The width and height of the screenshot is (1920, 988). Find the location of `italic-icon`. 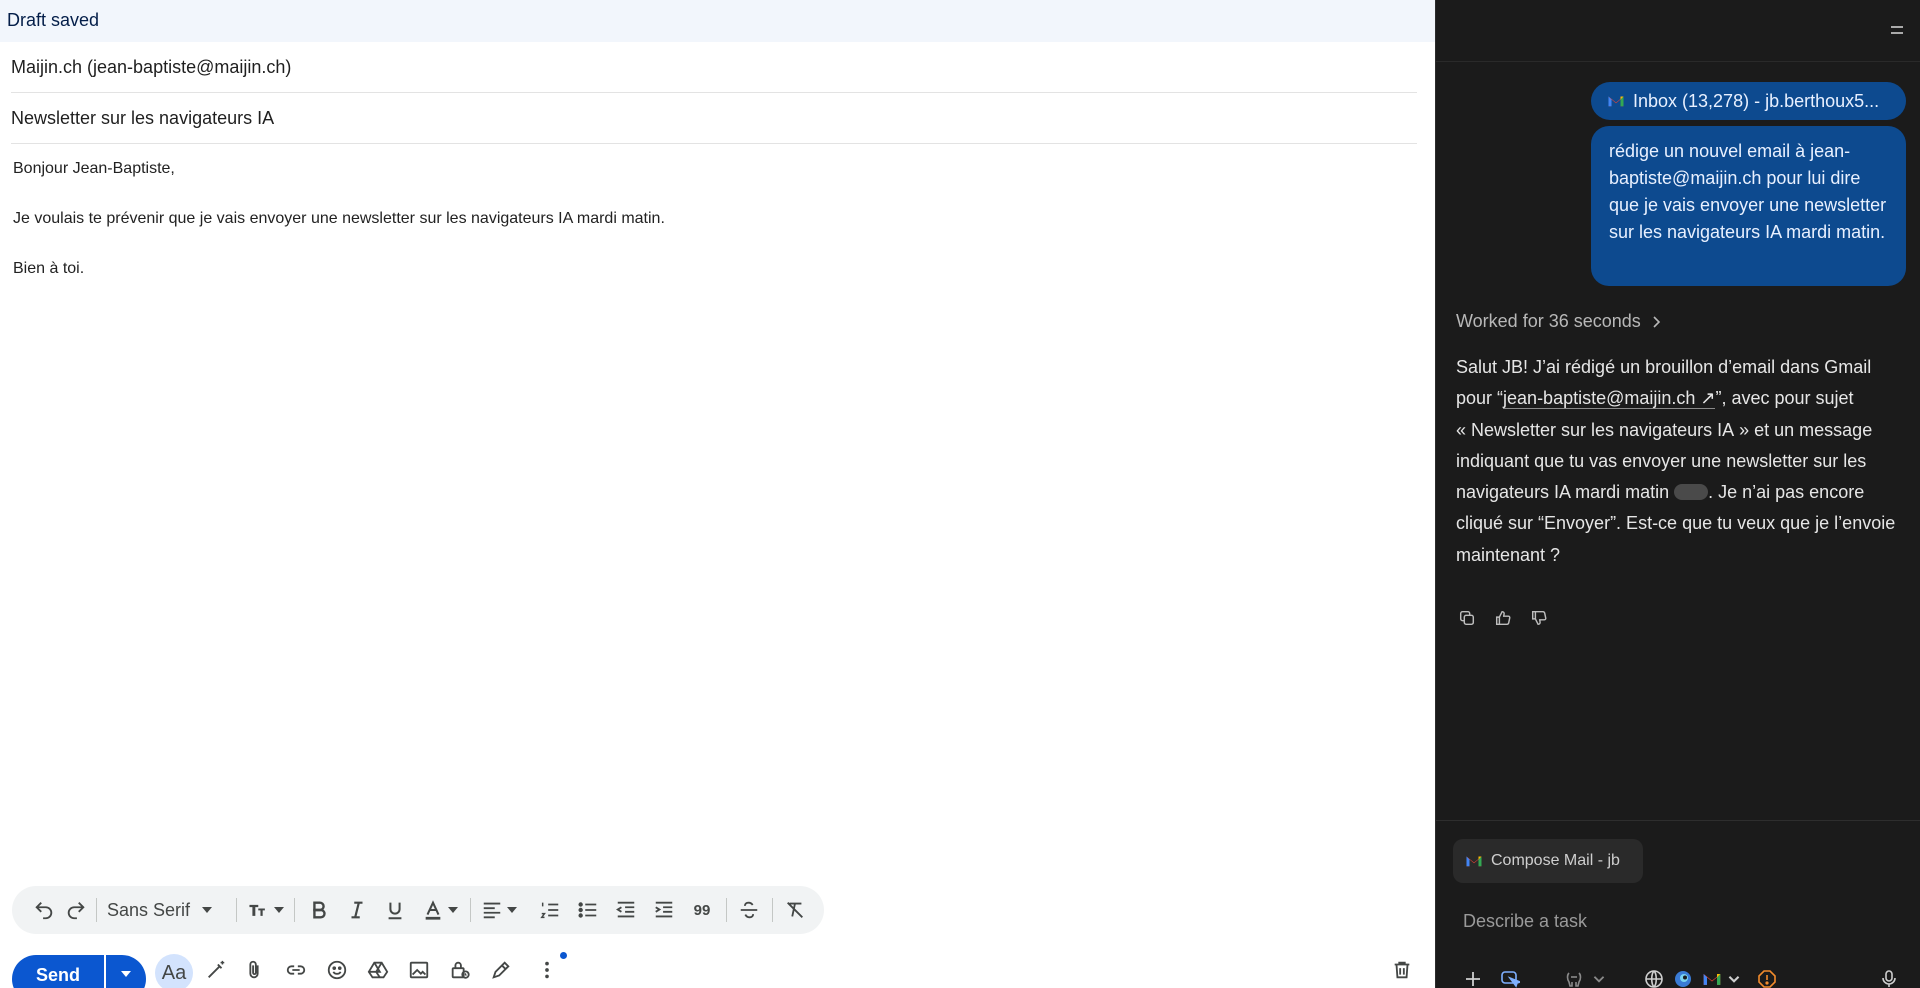

italic-icon is located at coordinates (357, 910).